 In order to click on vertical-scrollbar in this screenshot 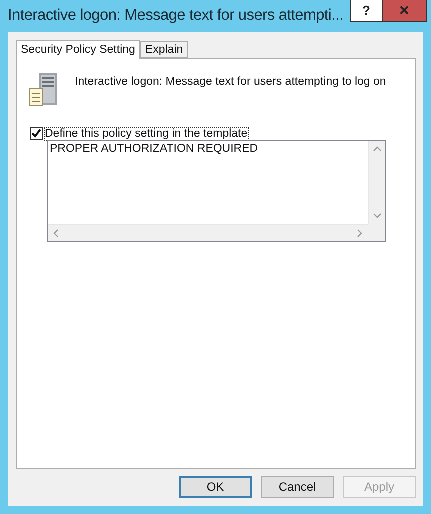, I will do `click(376, 182)`.